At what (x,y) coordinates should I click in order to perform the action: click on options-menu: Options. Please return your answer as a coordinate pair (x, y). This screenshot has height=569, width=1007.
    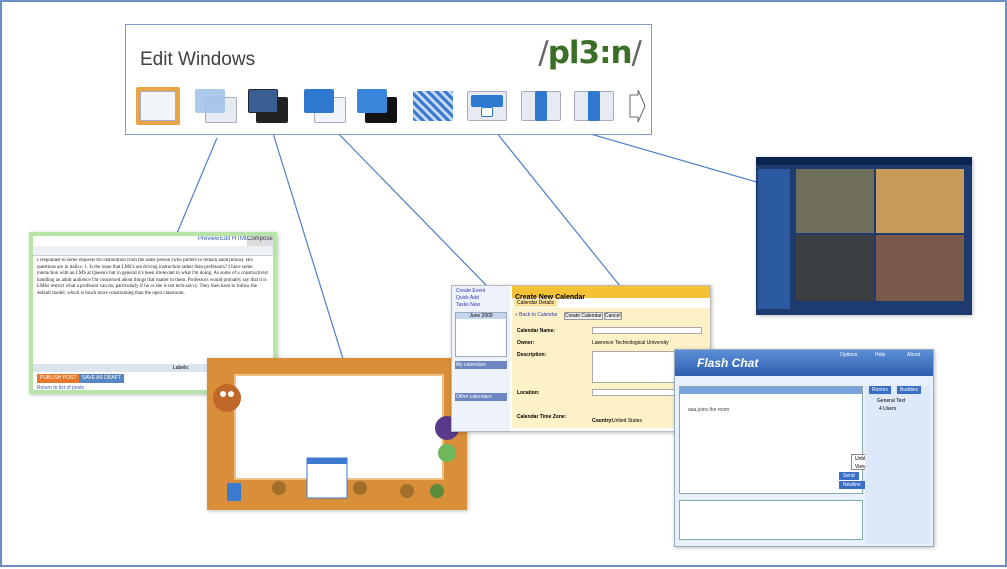
    Looking at the image, I should click on (848, 355).